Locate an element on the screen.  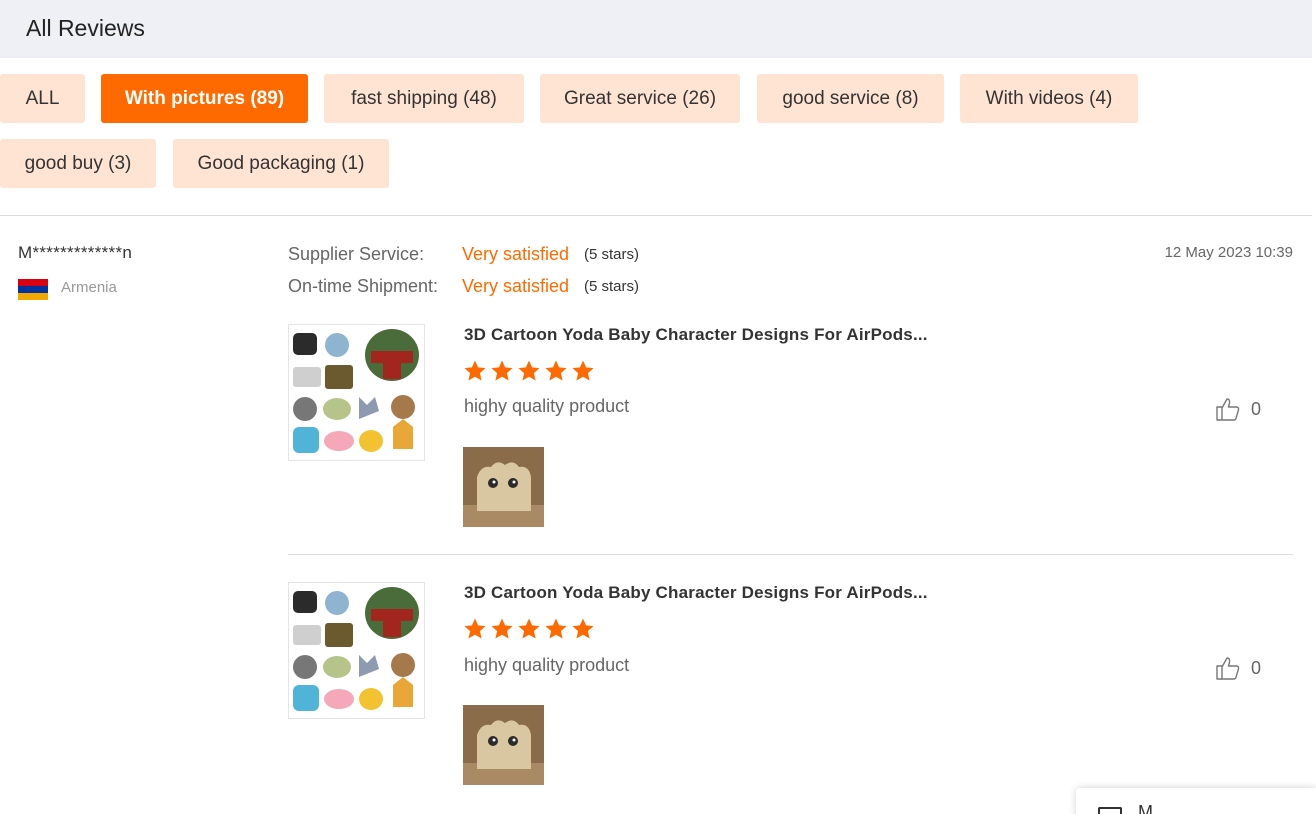
floating-panel-label: M is located at coordinates (1145, 808).